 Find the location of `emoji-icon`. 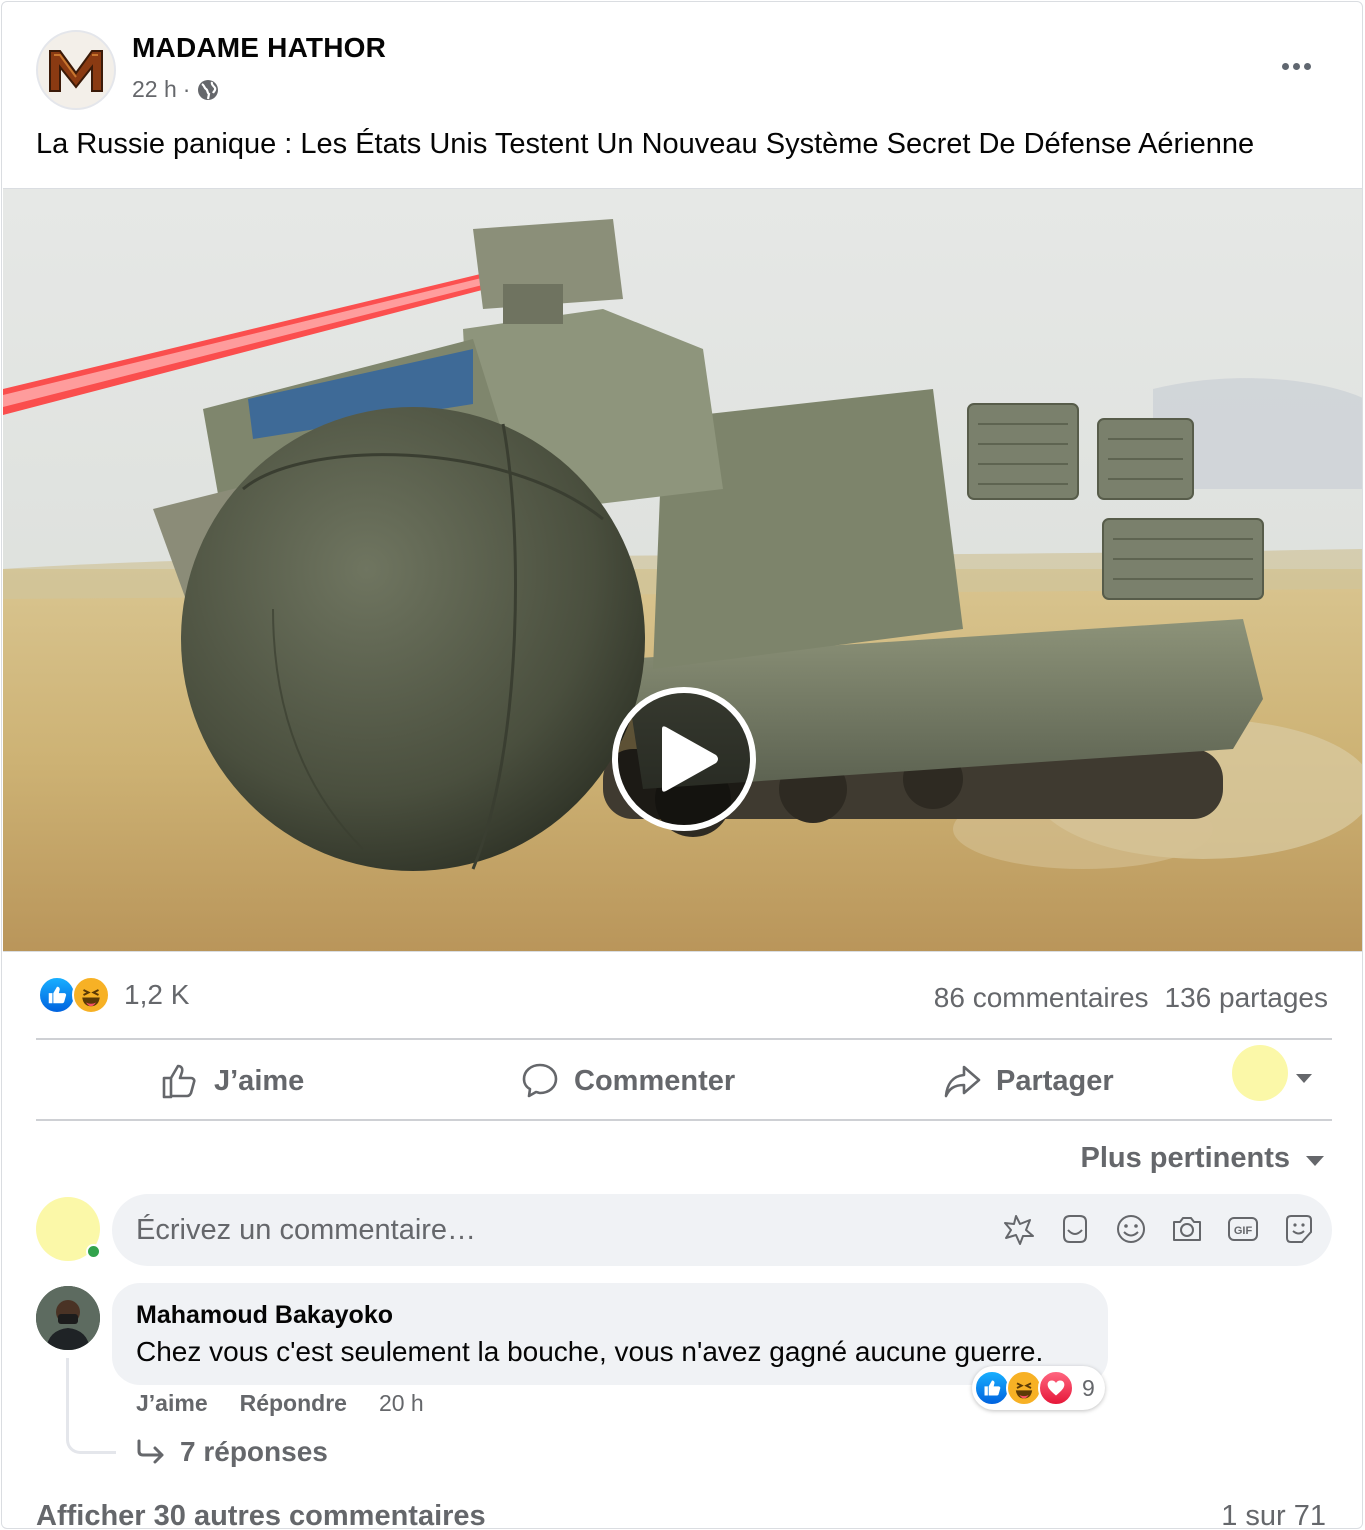

emoji-icon is located at coordinates (1131, 1229).